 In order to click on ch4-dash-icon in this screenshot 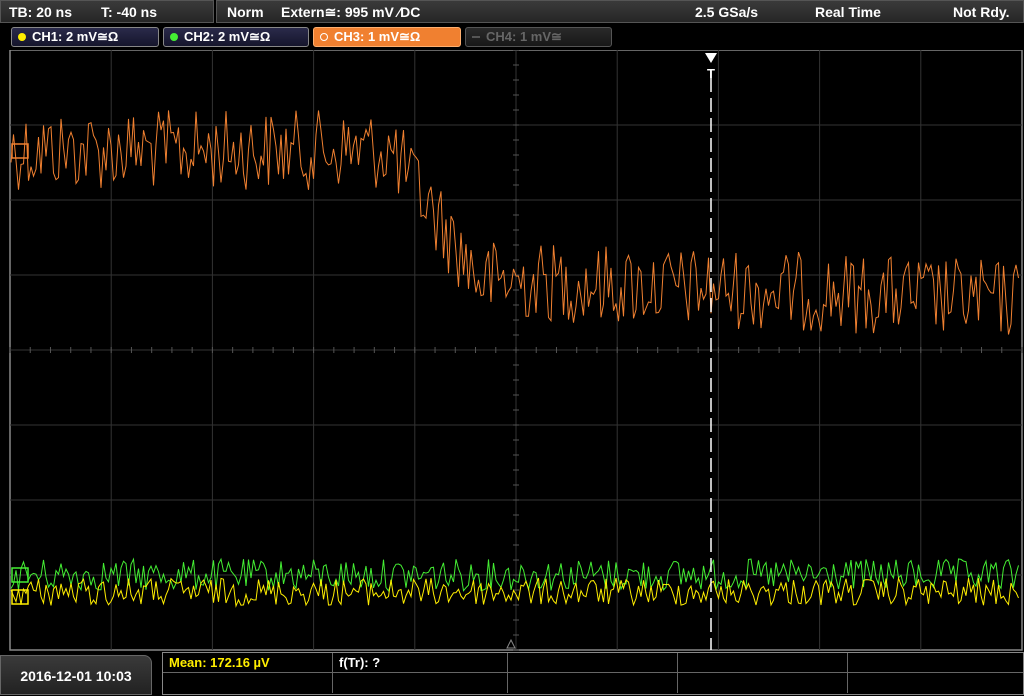, I will do `click(476, 37)`.